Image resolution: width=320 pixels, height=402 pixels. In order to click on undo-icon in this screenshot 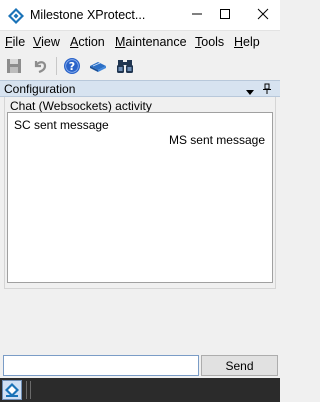, I will do `click(40, 66)`.